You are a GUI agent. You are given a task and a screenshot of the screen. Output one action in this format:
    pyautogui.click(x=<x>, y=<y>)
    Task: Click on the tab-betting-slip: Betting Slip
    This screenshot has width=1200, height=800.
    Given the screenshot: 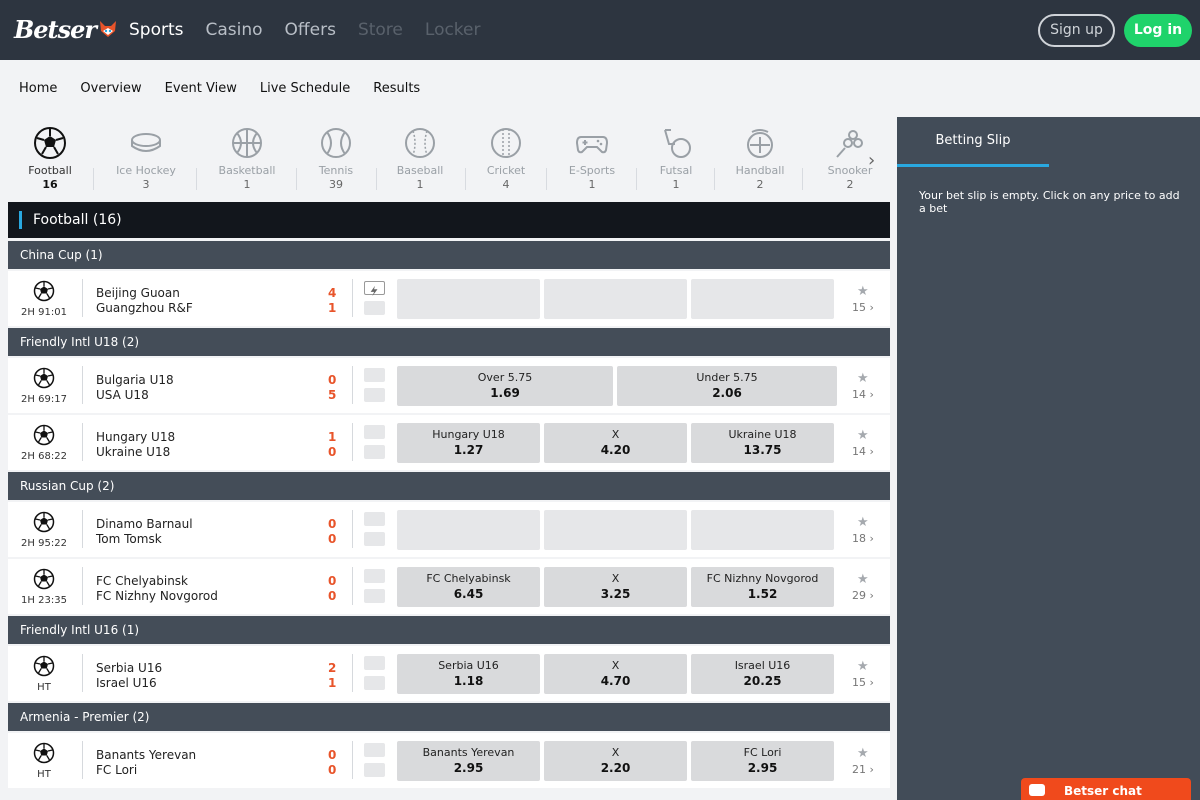 What is the action you would take?
    pyautogui.click(x=973, y=142)
    